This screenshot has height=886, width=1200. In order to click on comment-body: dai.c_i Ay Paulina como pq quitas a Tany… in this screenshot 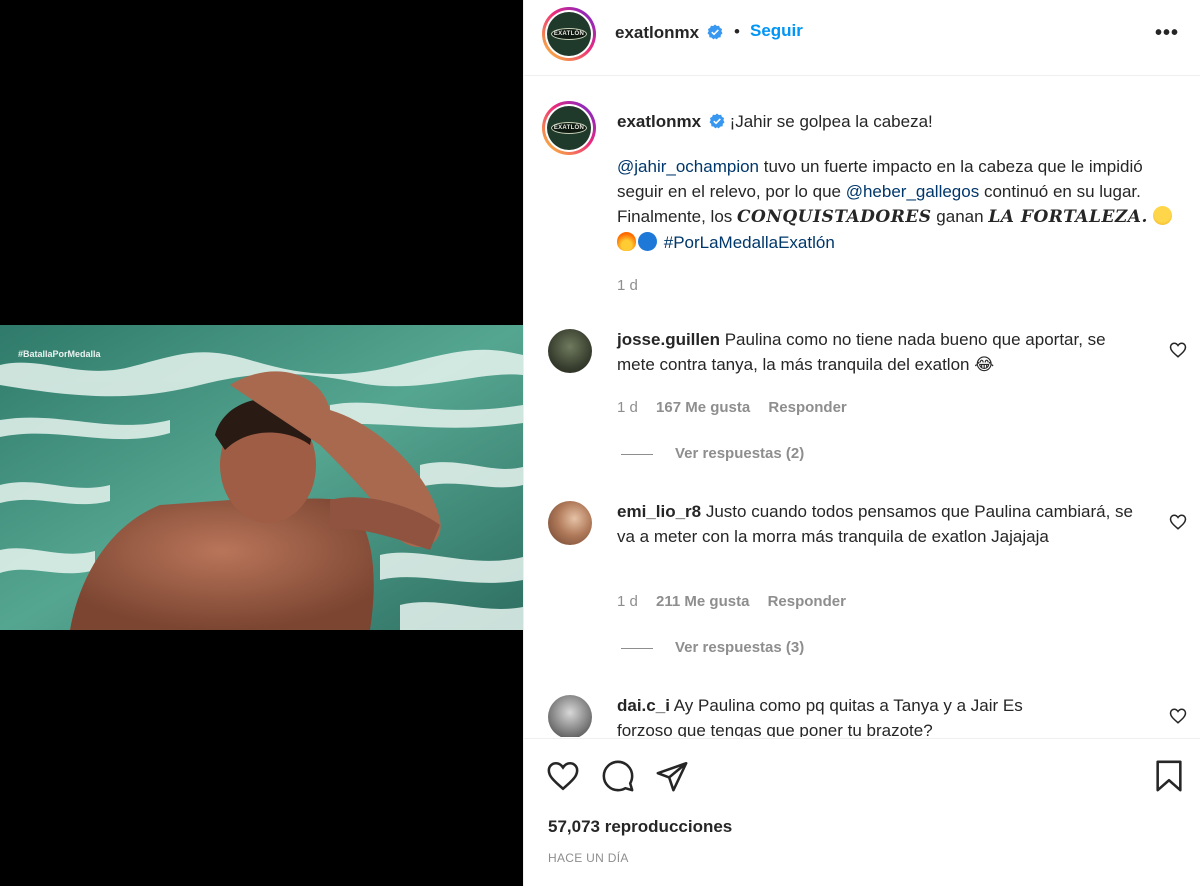, I will do `click(832, 715)`.